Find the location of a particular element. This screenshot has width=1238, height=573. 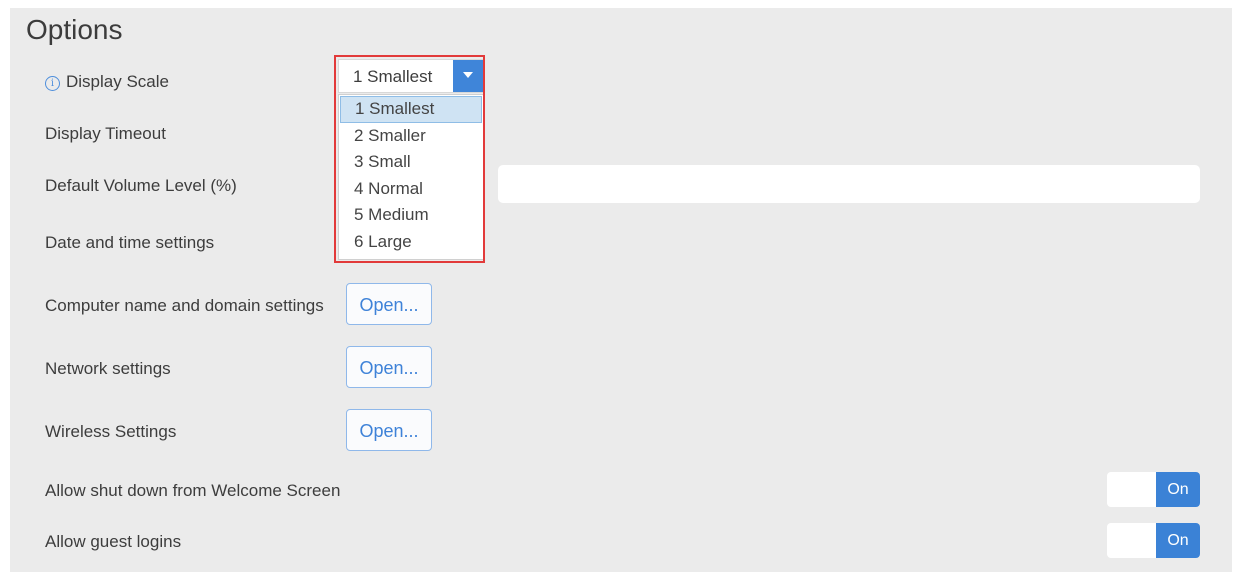

page-title: Options is located at coordinates (74, 29).